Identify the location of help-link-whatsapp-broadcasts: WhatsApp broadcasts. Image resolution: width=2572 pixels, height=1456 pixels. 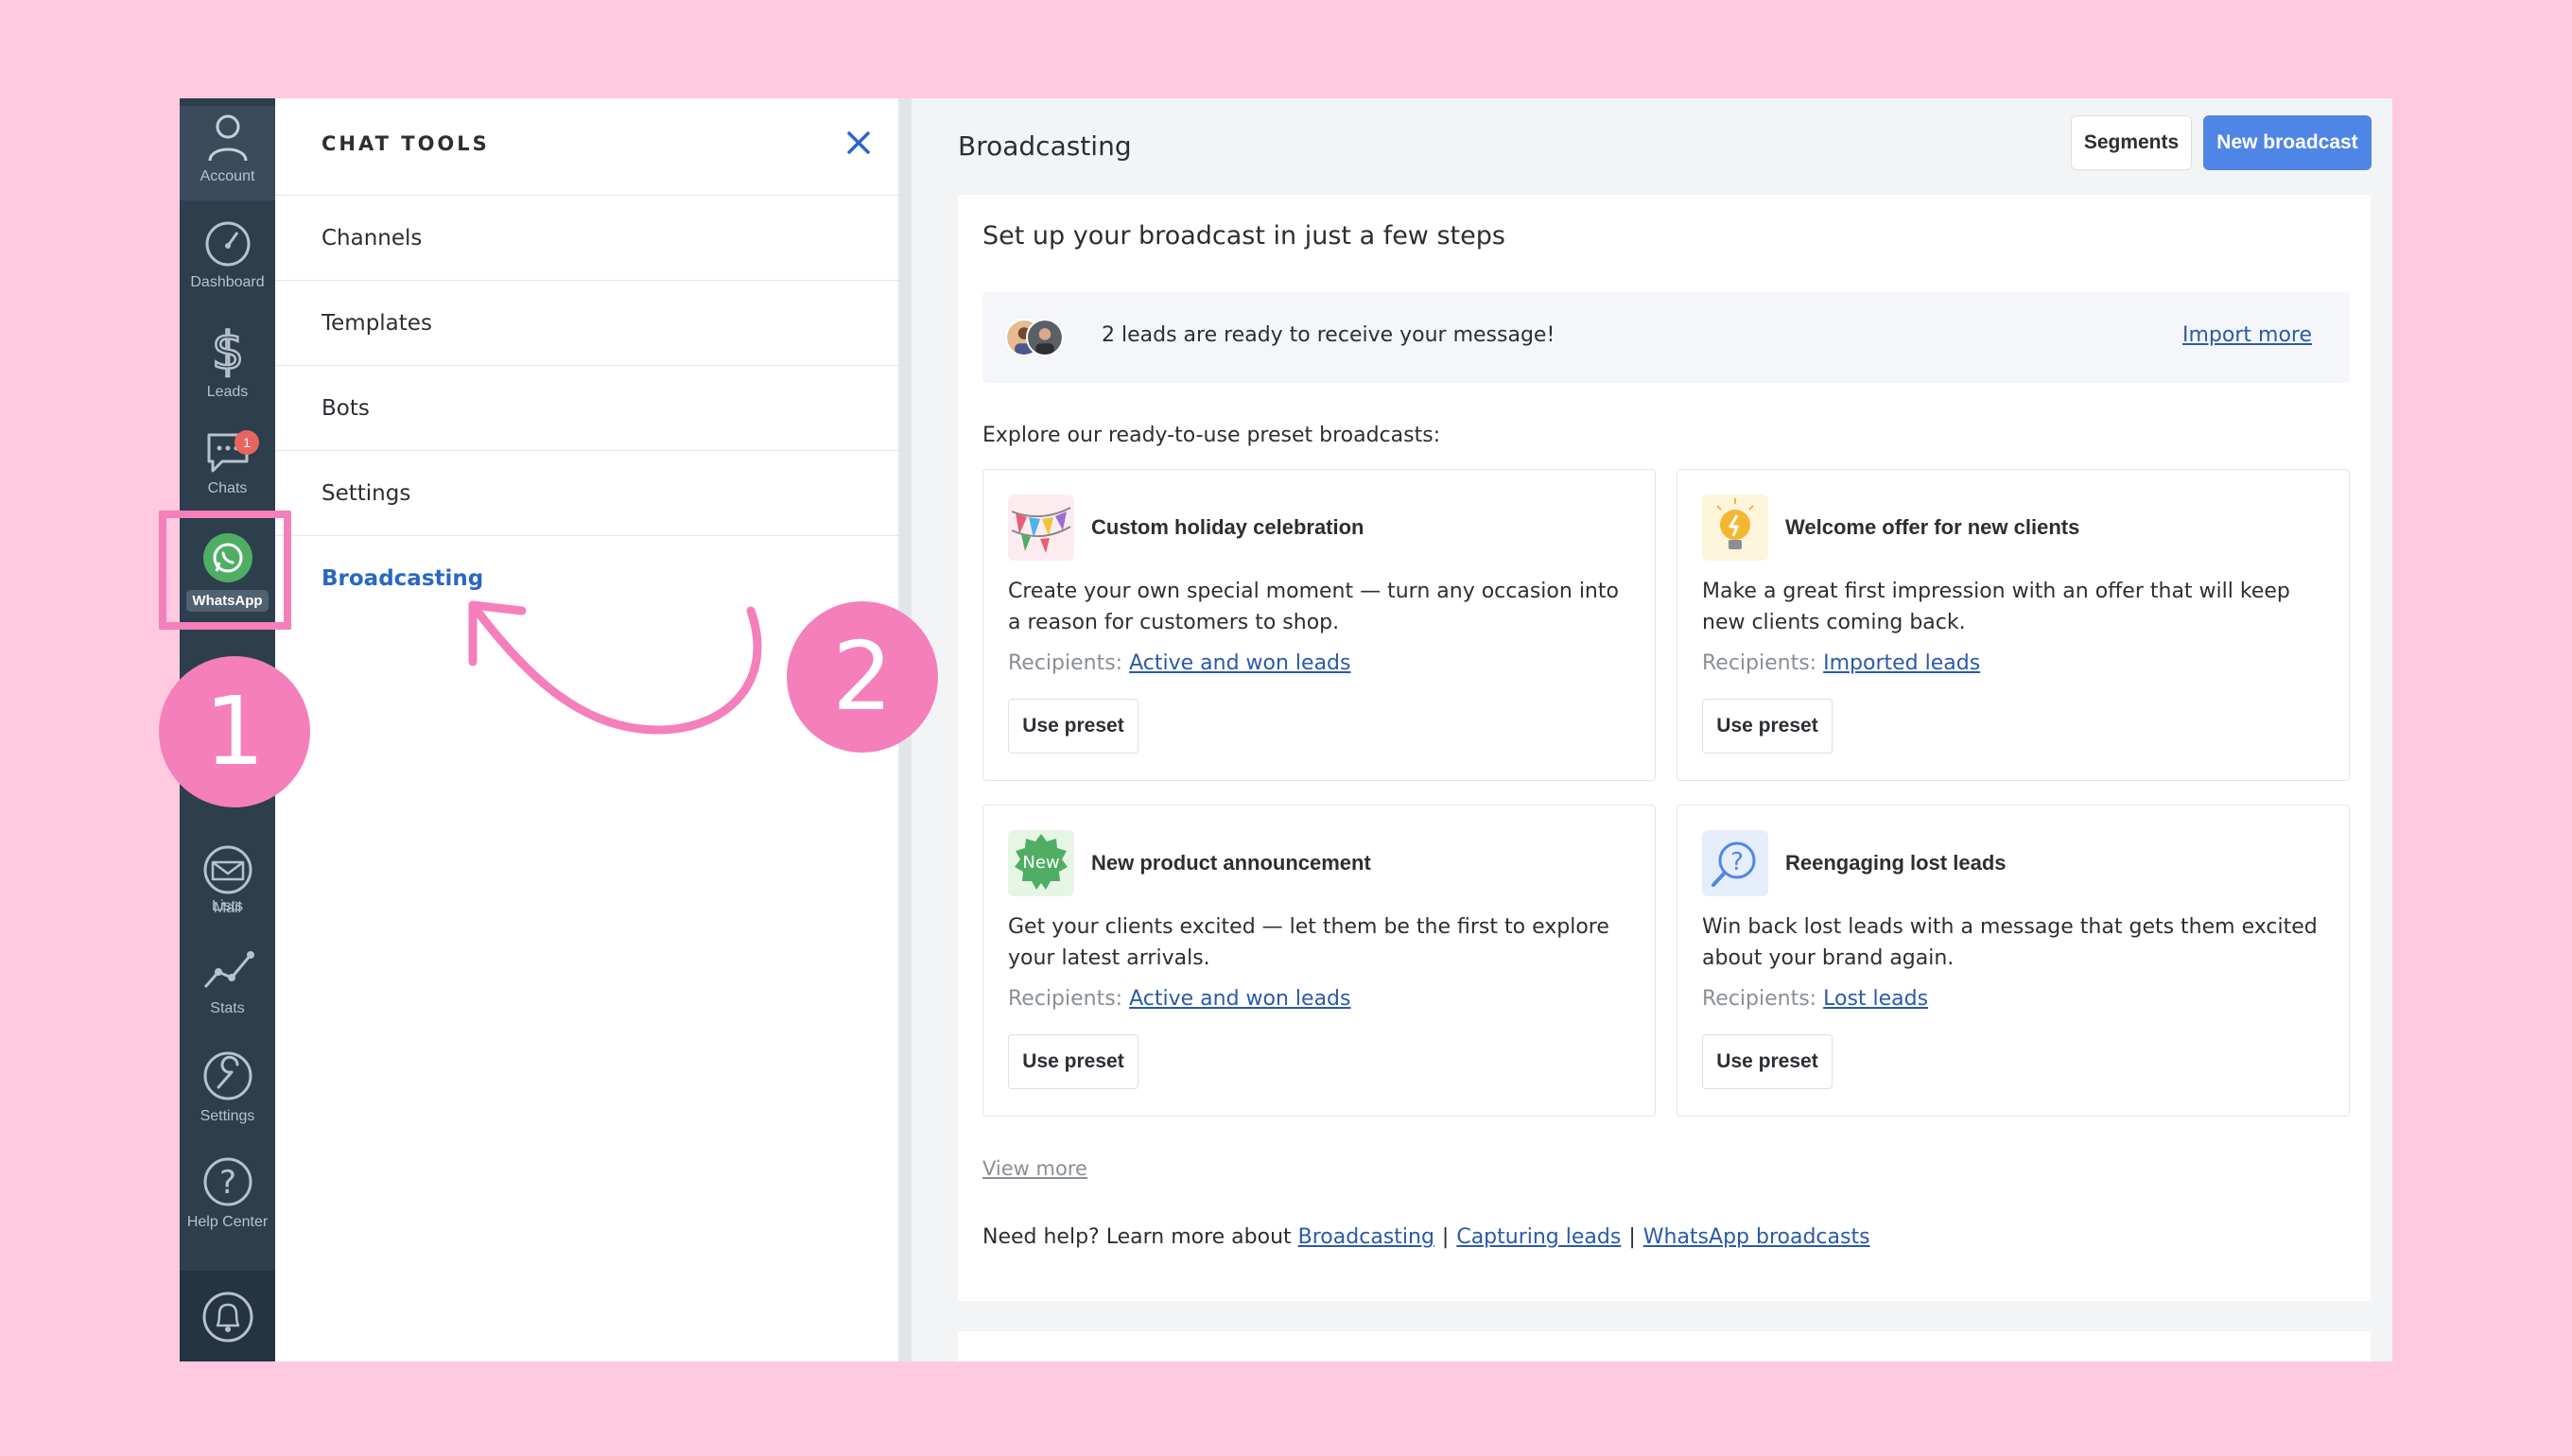
(1756, 1237).